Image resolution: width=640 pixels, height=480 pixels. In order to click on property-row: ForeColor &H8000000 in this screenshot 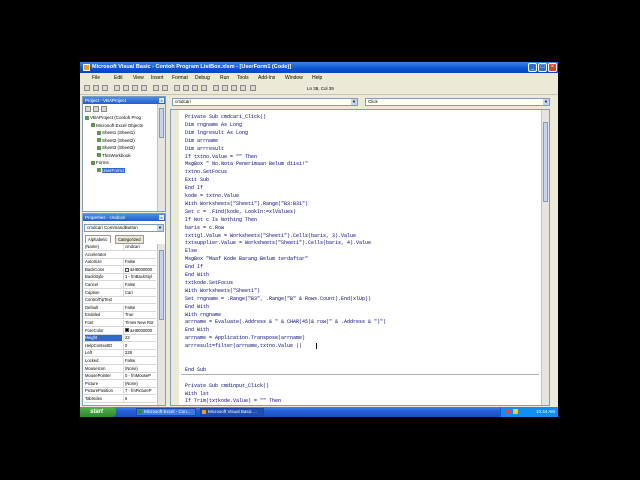, I will do `click(120, 331)`.